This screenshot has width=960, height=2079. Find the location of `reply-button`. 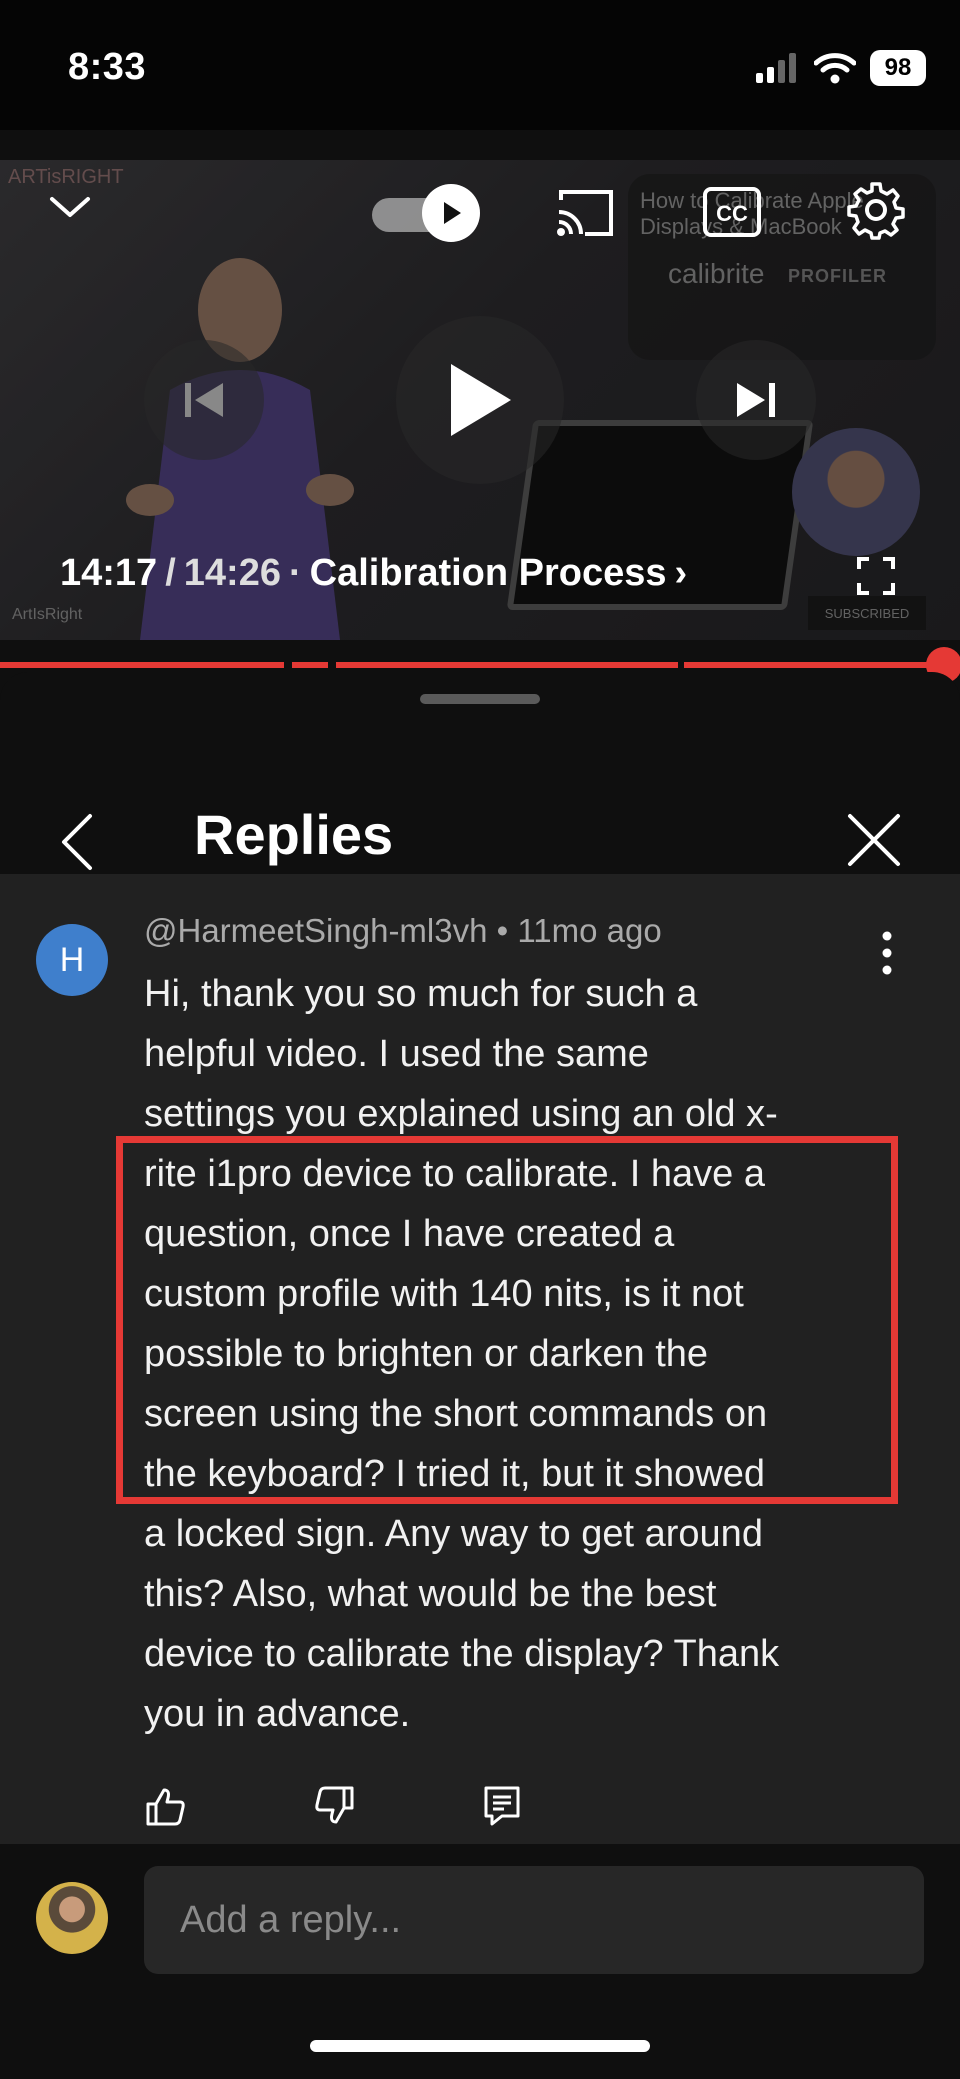

reply-button is located at coordinates (502, 1806).